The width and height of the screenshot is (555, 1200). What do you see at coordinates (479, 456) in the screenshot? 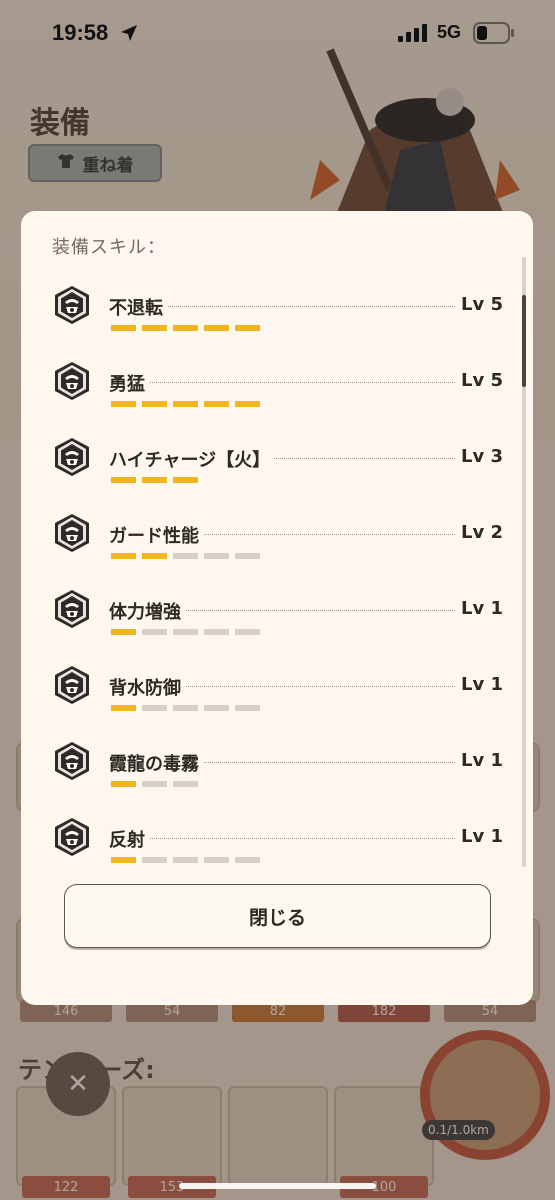
I see `skill-level: Lv 3` at bounding box center [479, 456].